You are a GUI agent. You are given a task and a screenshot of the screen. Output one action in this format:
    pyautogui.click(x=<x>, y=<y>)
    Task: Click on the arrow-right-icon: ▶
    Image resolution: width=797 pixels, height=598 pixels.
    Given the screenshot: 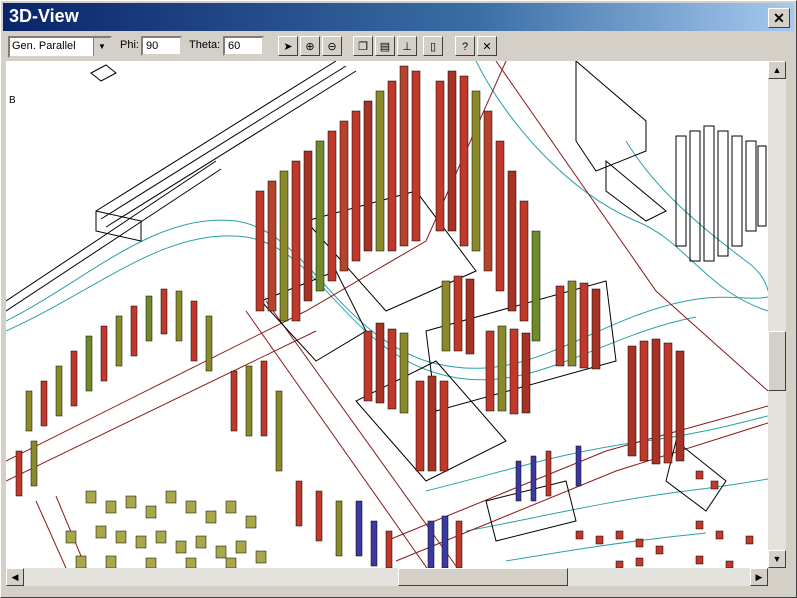 What is the action you would take?
    pyautogui.click(x=759, y=577)
    